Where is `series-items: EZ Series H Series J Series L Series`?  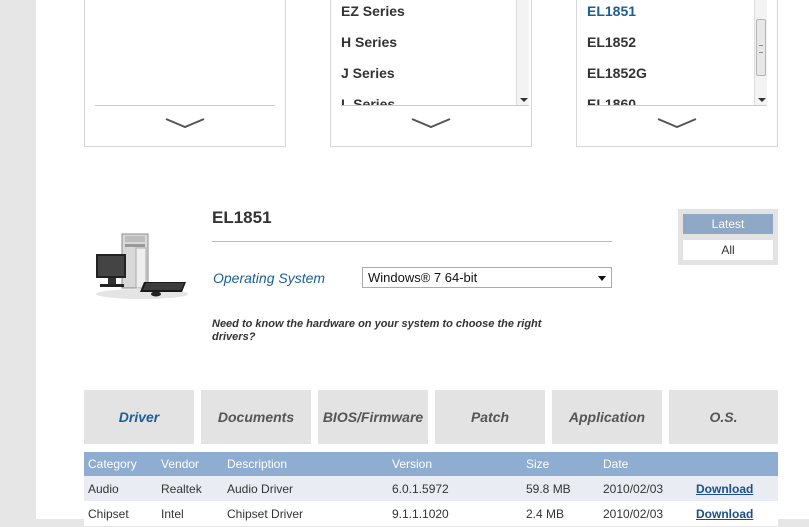
series-items: EZ Series H Series J Series L Series is located at coordinates (428, 52).